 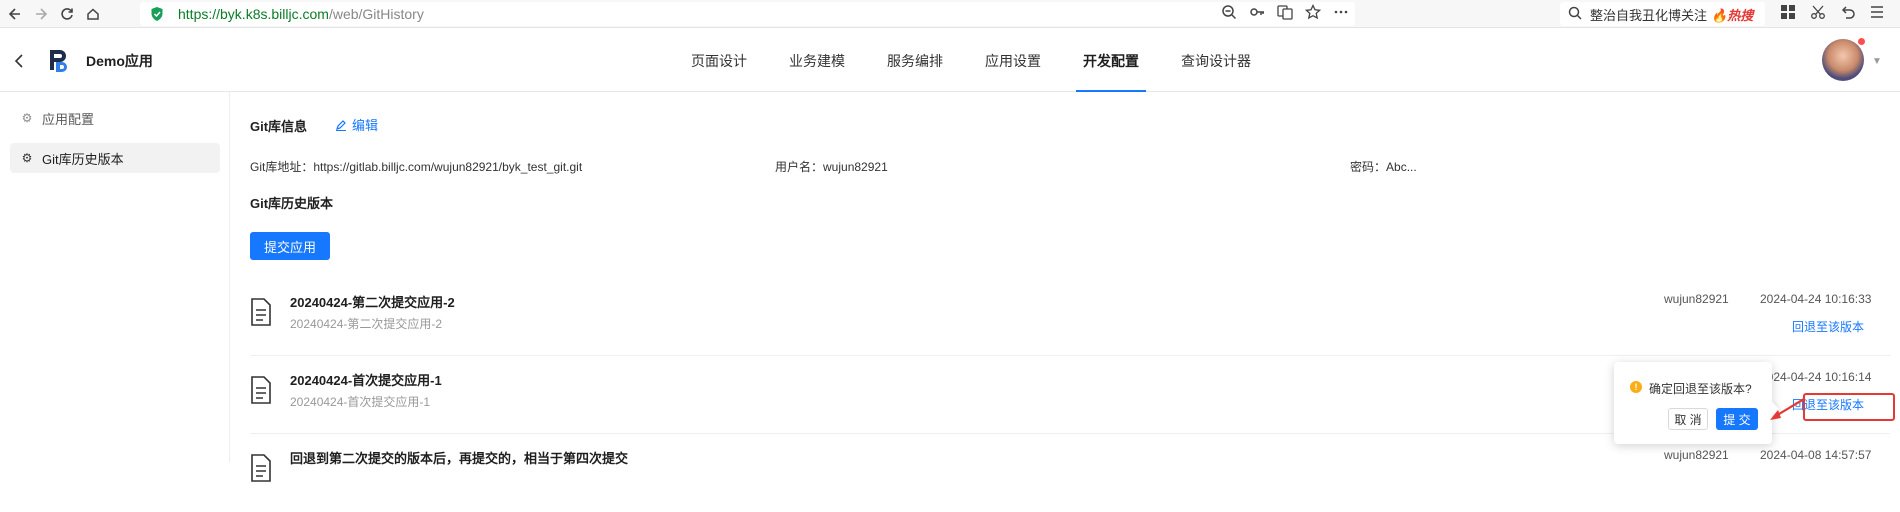 What do you see at coordinates (18, 61) in the screenshot?
I see `chevron-left-icon` at bounding box center [18, 61].